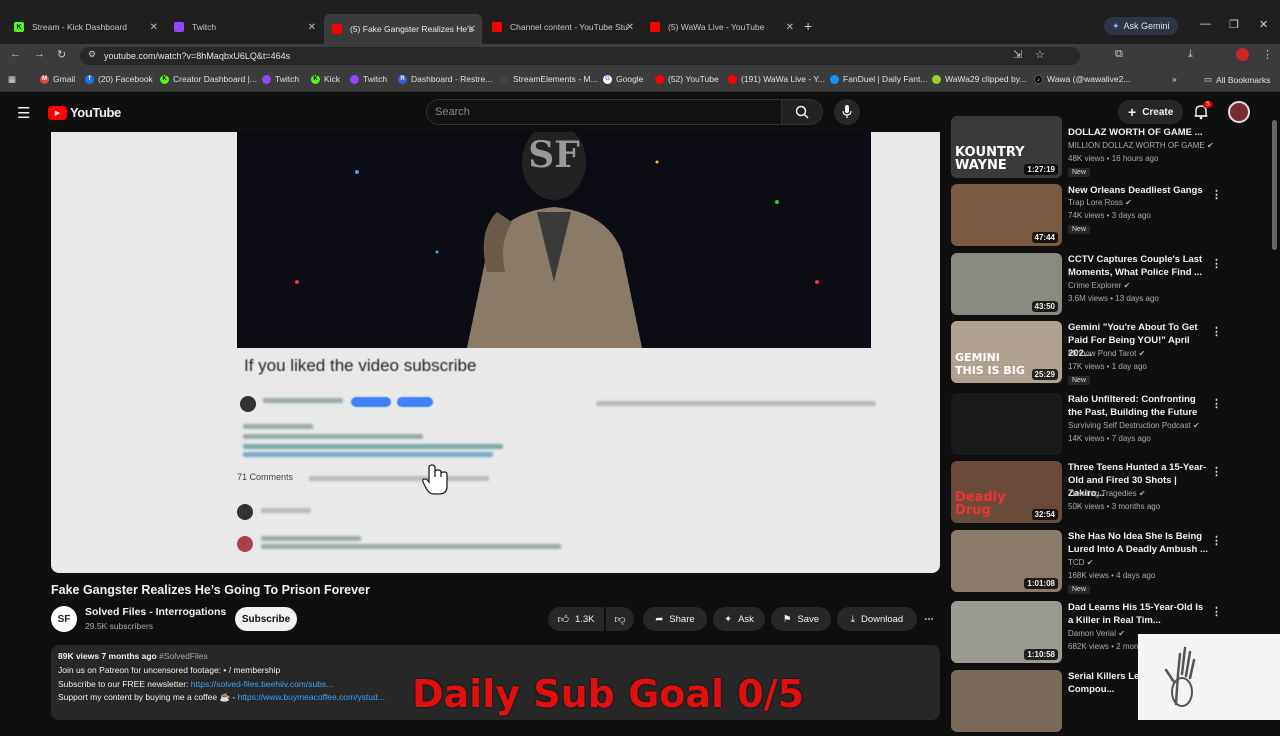 This screenshot has width=1280, height=736. I want to click on bookmark-twitch: Twitch, so click(280, 79).